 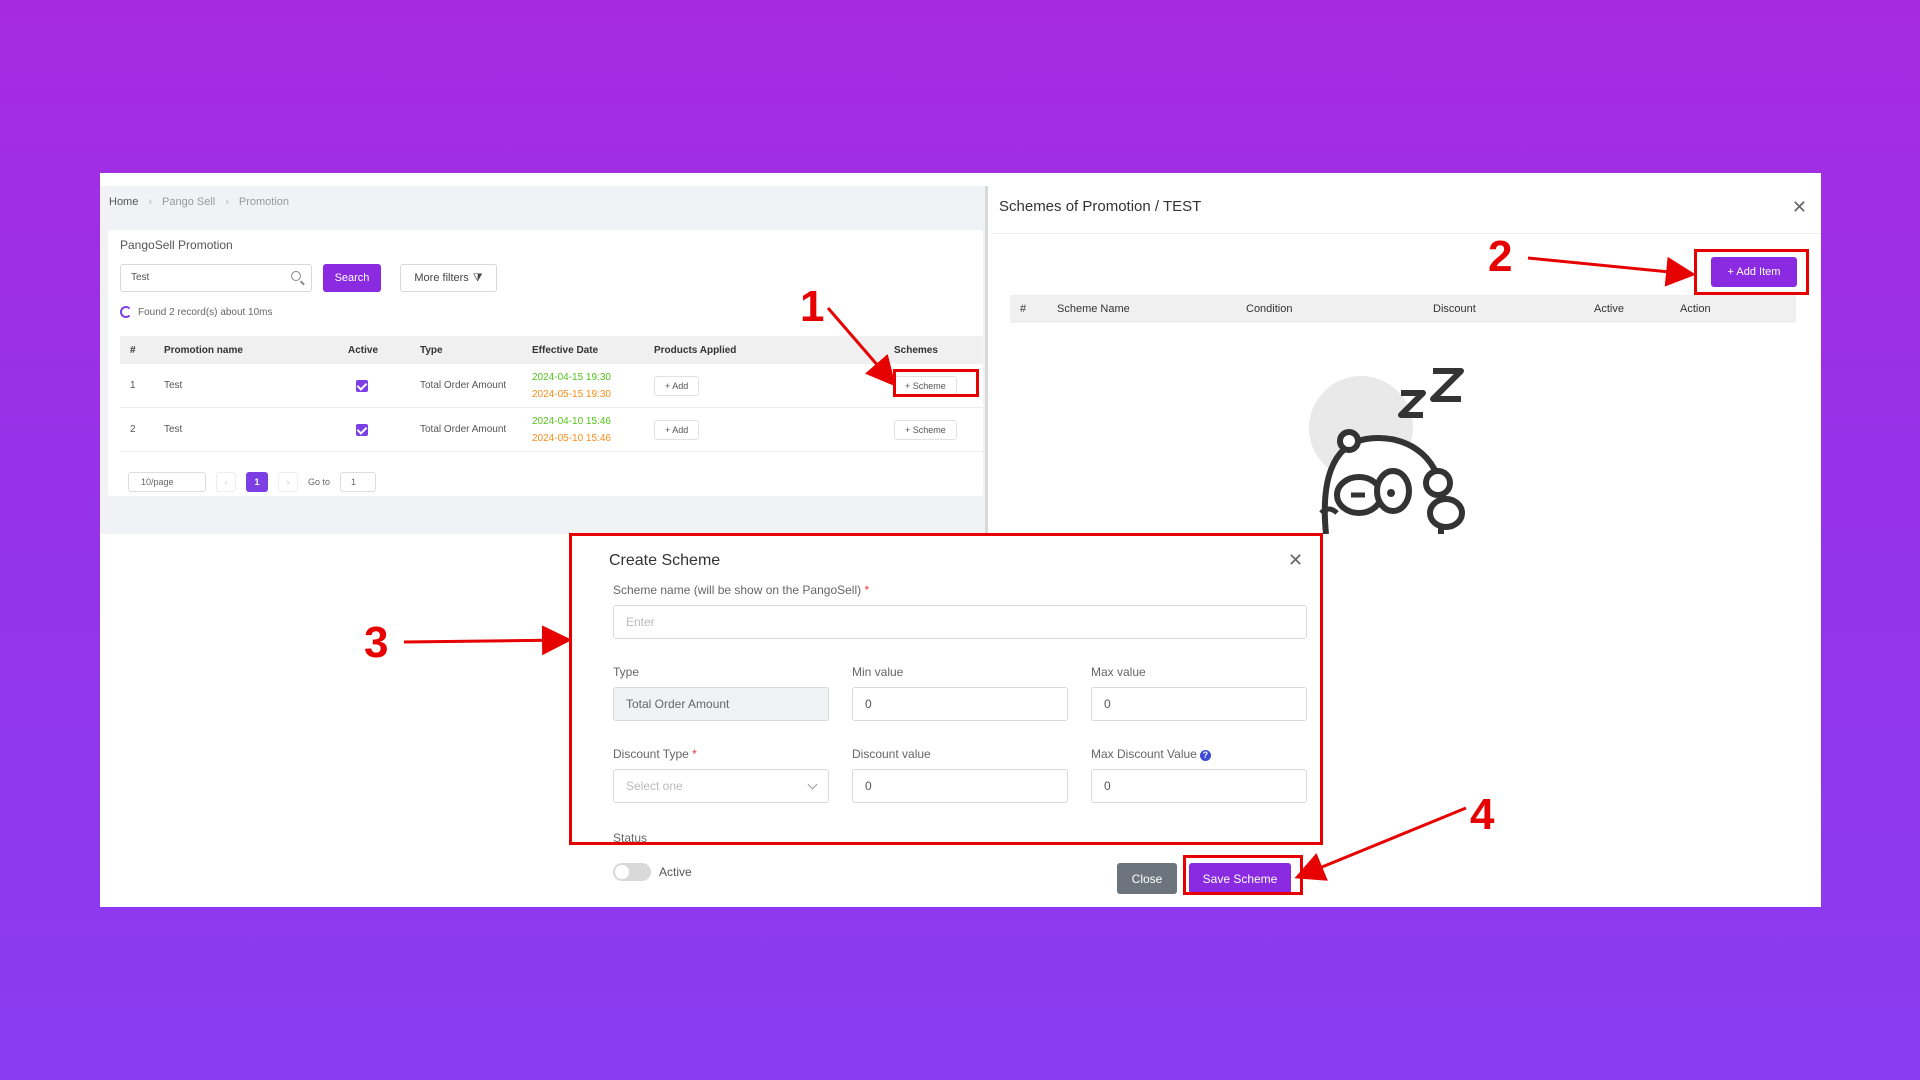 What do you see at coordinates (216, 278) in the screenshot?
I see `search-input: Test` at bounding box center [216, 278].